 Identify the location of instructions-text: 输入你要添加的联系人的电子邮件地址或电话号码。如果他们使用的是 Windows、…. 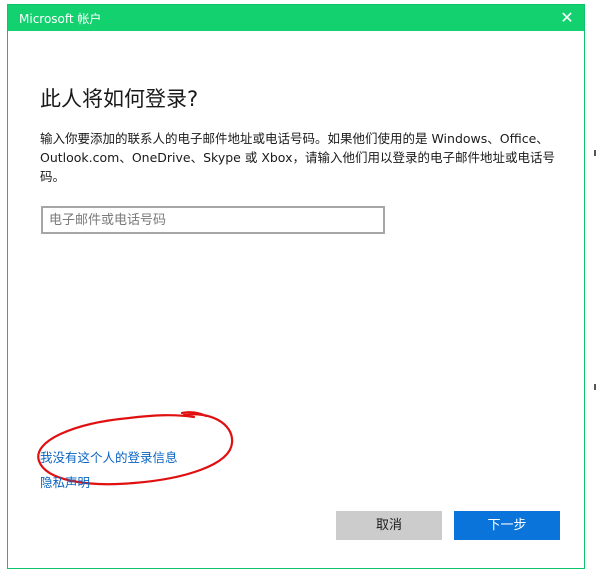
(297, 157).